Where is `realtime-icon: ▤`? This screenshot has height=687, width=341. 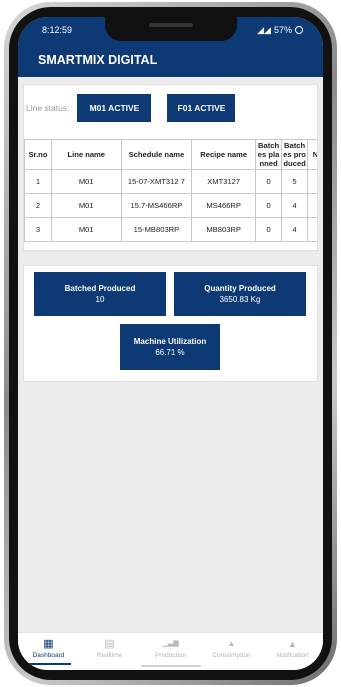 realtime-icon: ▤ is located at coordinates (109, 644).